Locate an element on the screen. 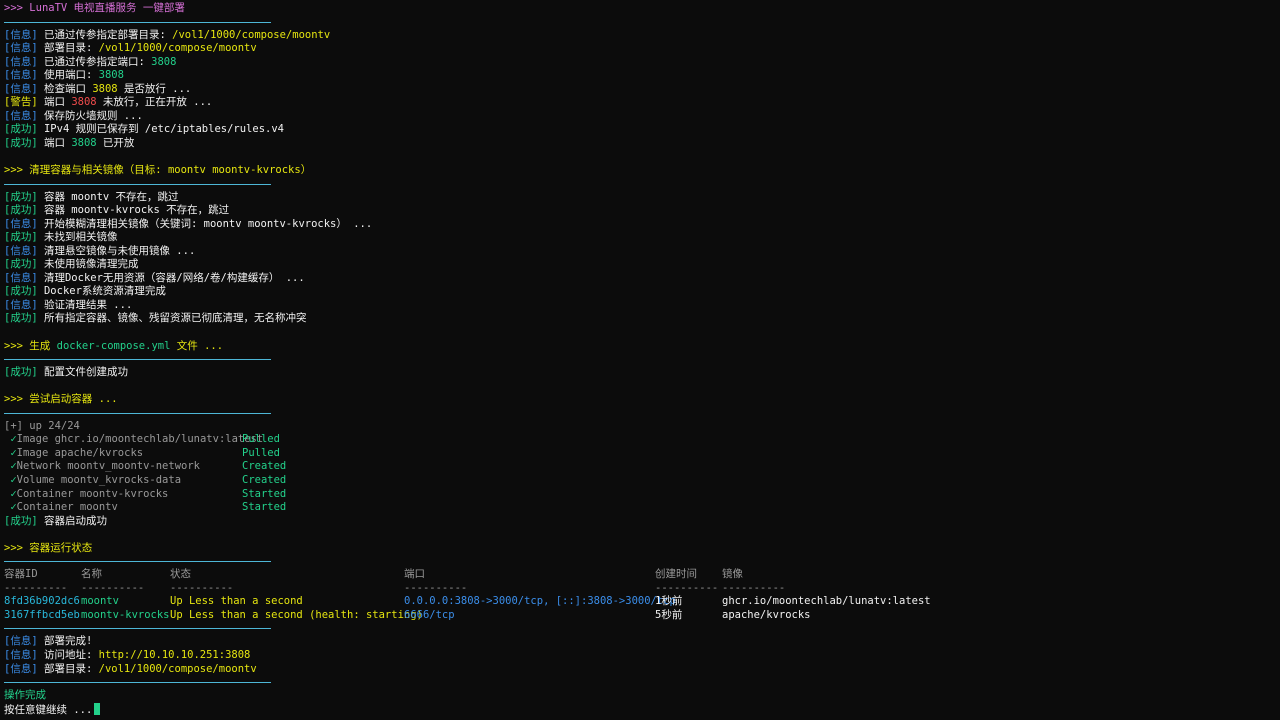  compose-item-status: Pulled is located at coordinates (261, 452).